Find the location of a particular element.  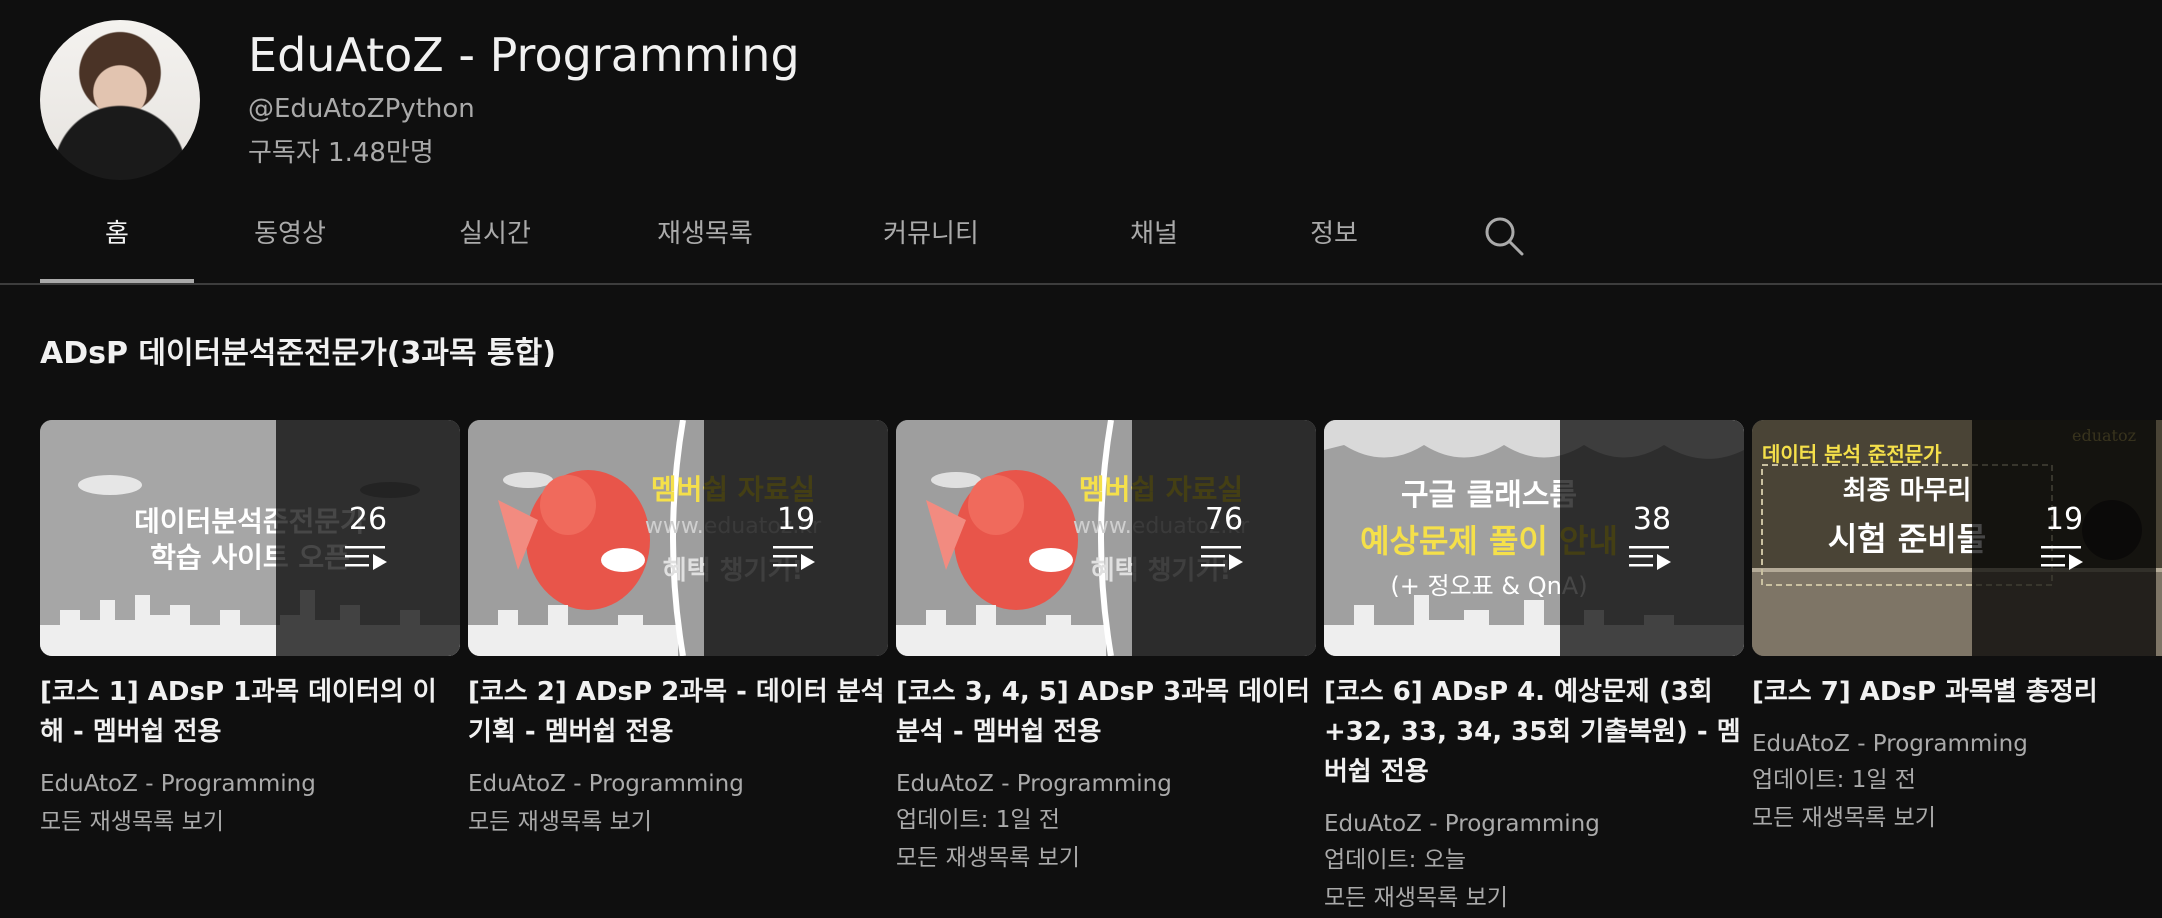

search-icon is located at coordinates (1504, 236).